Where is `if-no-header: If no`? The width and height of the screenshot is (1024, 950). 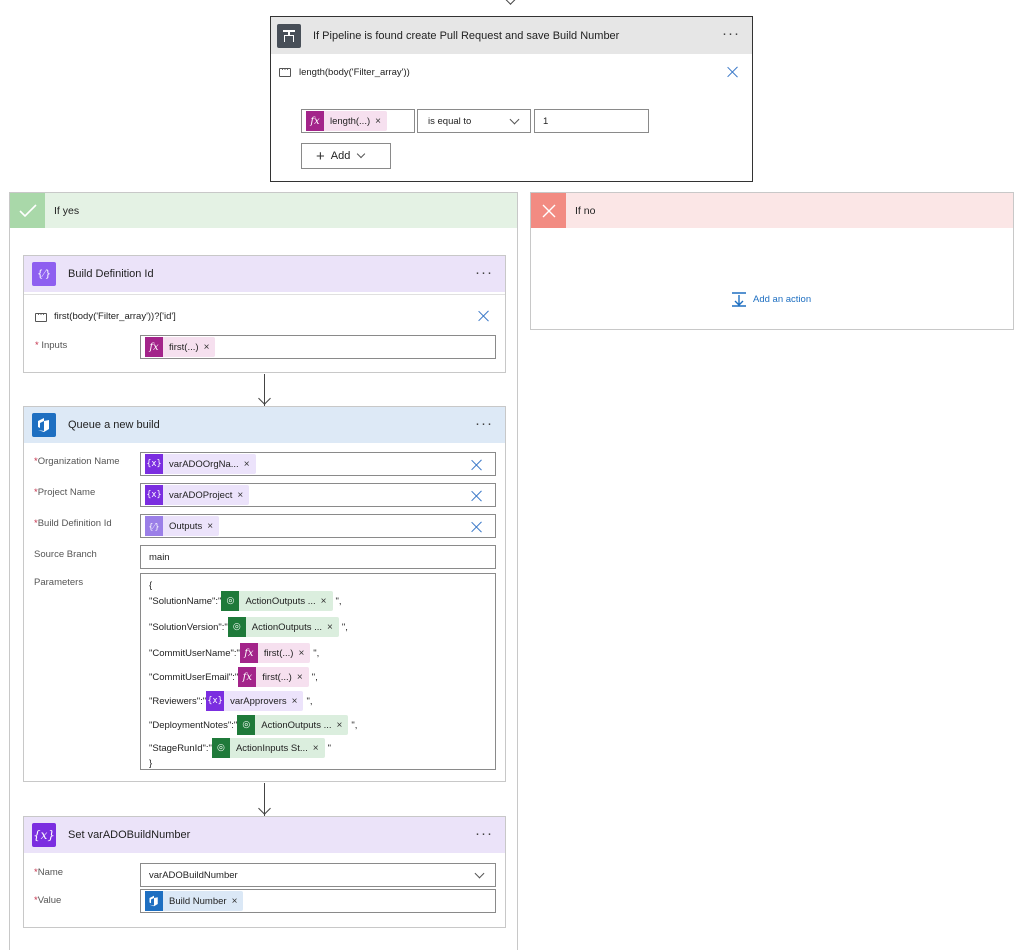 if-no-header: If no is located at coordinates (772, 210).